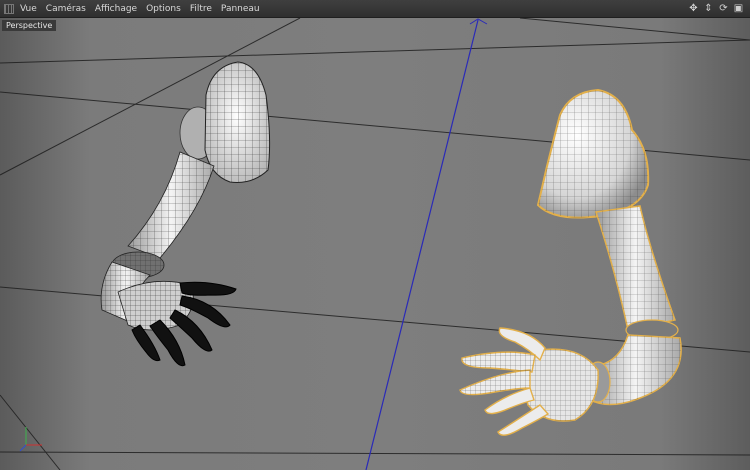 Image resolution: width=750 pixels, height=470 pixels. What do you see at coordinates (28, 9) in the screenshot?
I see `menu-vue: Vue` at bounding box center [28, 9].